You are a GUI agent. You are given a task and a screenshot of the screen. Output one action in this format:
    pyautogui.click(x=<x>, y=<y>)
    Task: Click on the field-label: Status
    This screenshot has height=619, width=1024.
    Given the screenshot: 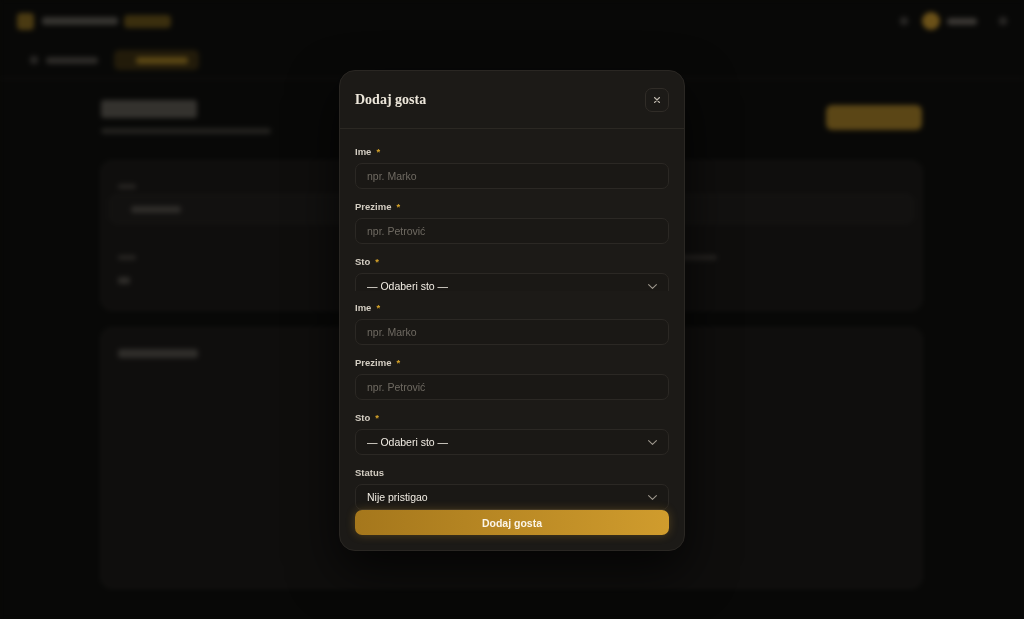 What is the action you would take?
    pyautogui.click(x=370, y=472)
    